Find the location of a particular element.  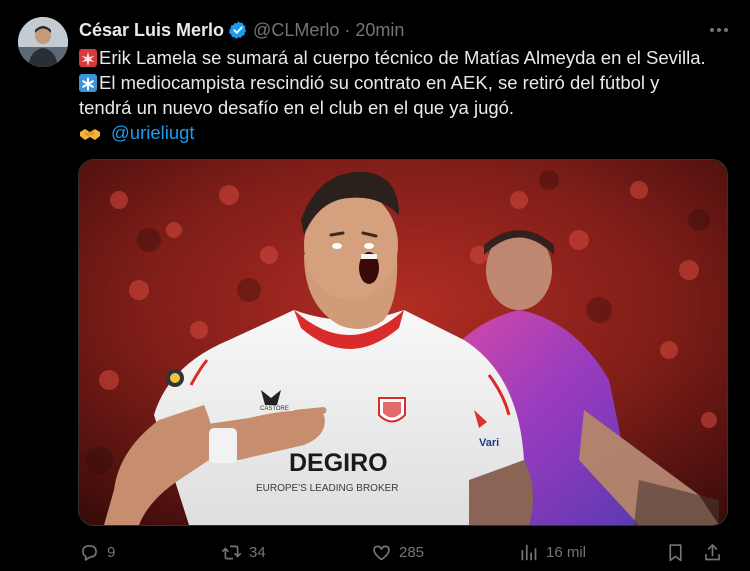

reply-icon is located at coordinates (89, 552).